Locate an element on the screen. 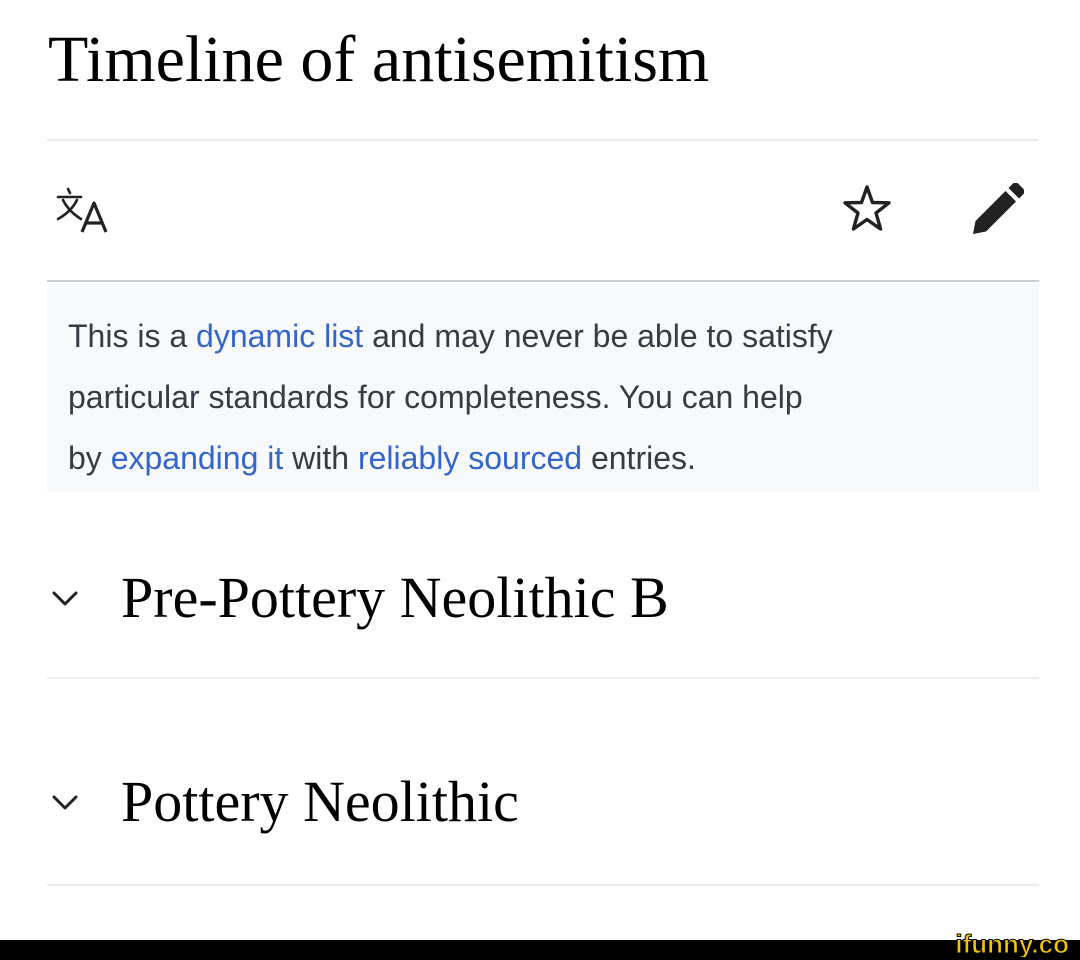 This screenshot has height=960, width=1080. section-header-pre-pottery-neolithic-b: Pre-Pottery Neolithic B is located at coordinates (543, 609).